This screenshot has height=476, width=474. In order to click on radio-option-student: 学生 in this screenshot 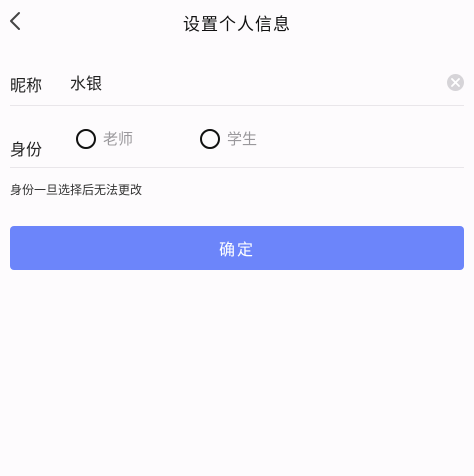, I will do `click(228, 138)`.